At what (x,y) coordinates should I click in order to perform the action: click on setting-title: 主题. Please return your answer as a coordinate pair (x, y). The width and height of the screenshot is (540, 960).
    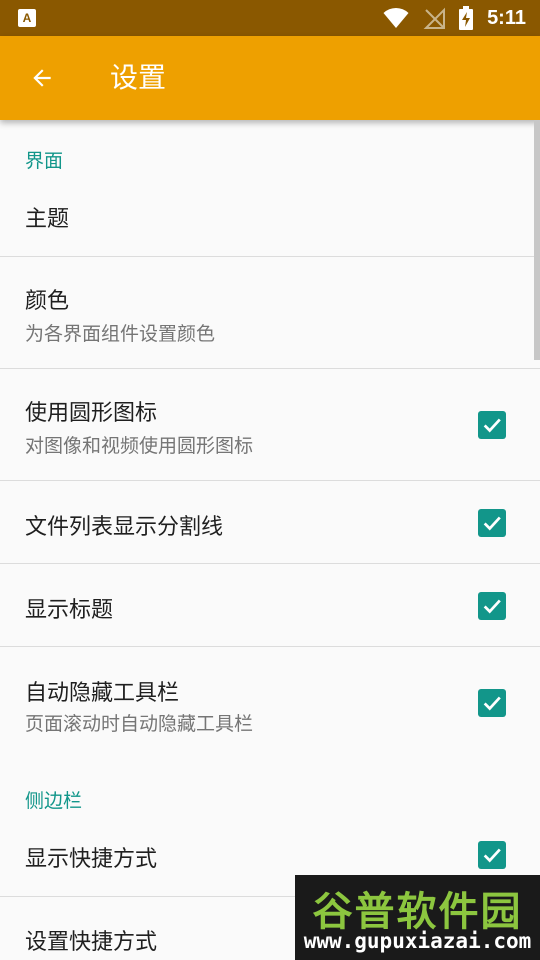
    Looking at the image, I should click on (47, 219).